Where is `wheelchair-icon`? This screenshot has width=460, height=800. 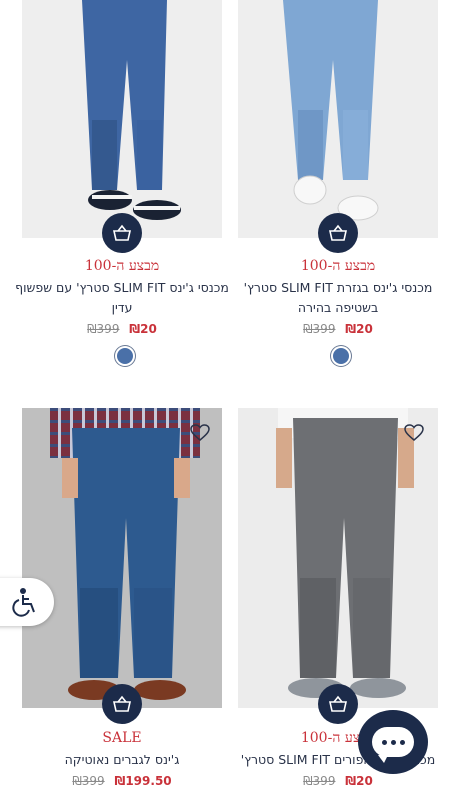
wheelchair-icon is located at coordinates (23, 602).